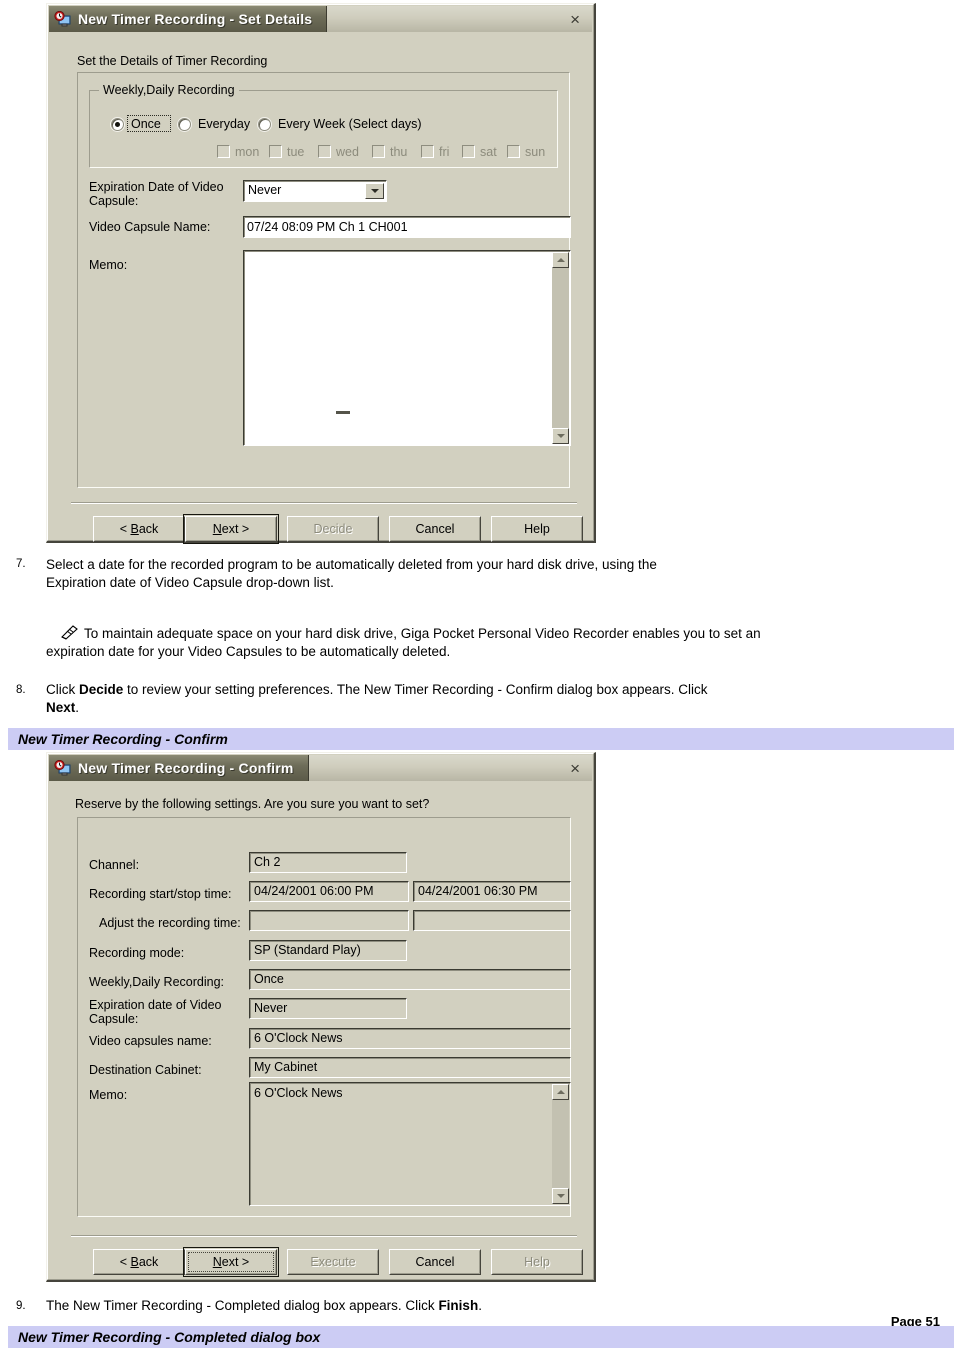  Describe the element at coordinates (170, 923) in the screenshot. I see `adjust-time-label: Adjust the recording time:` at that location.